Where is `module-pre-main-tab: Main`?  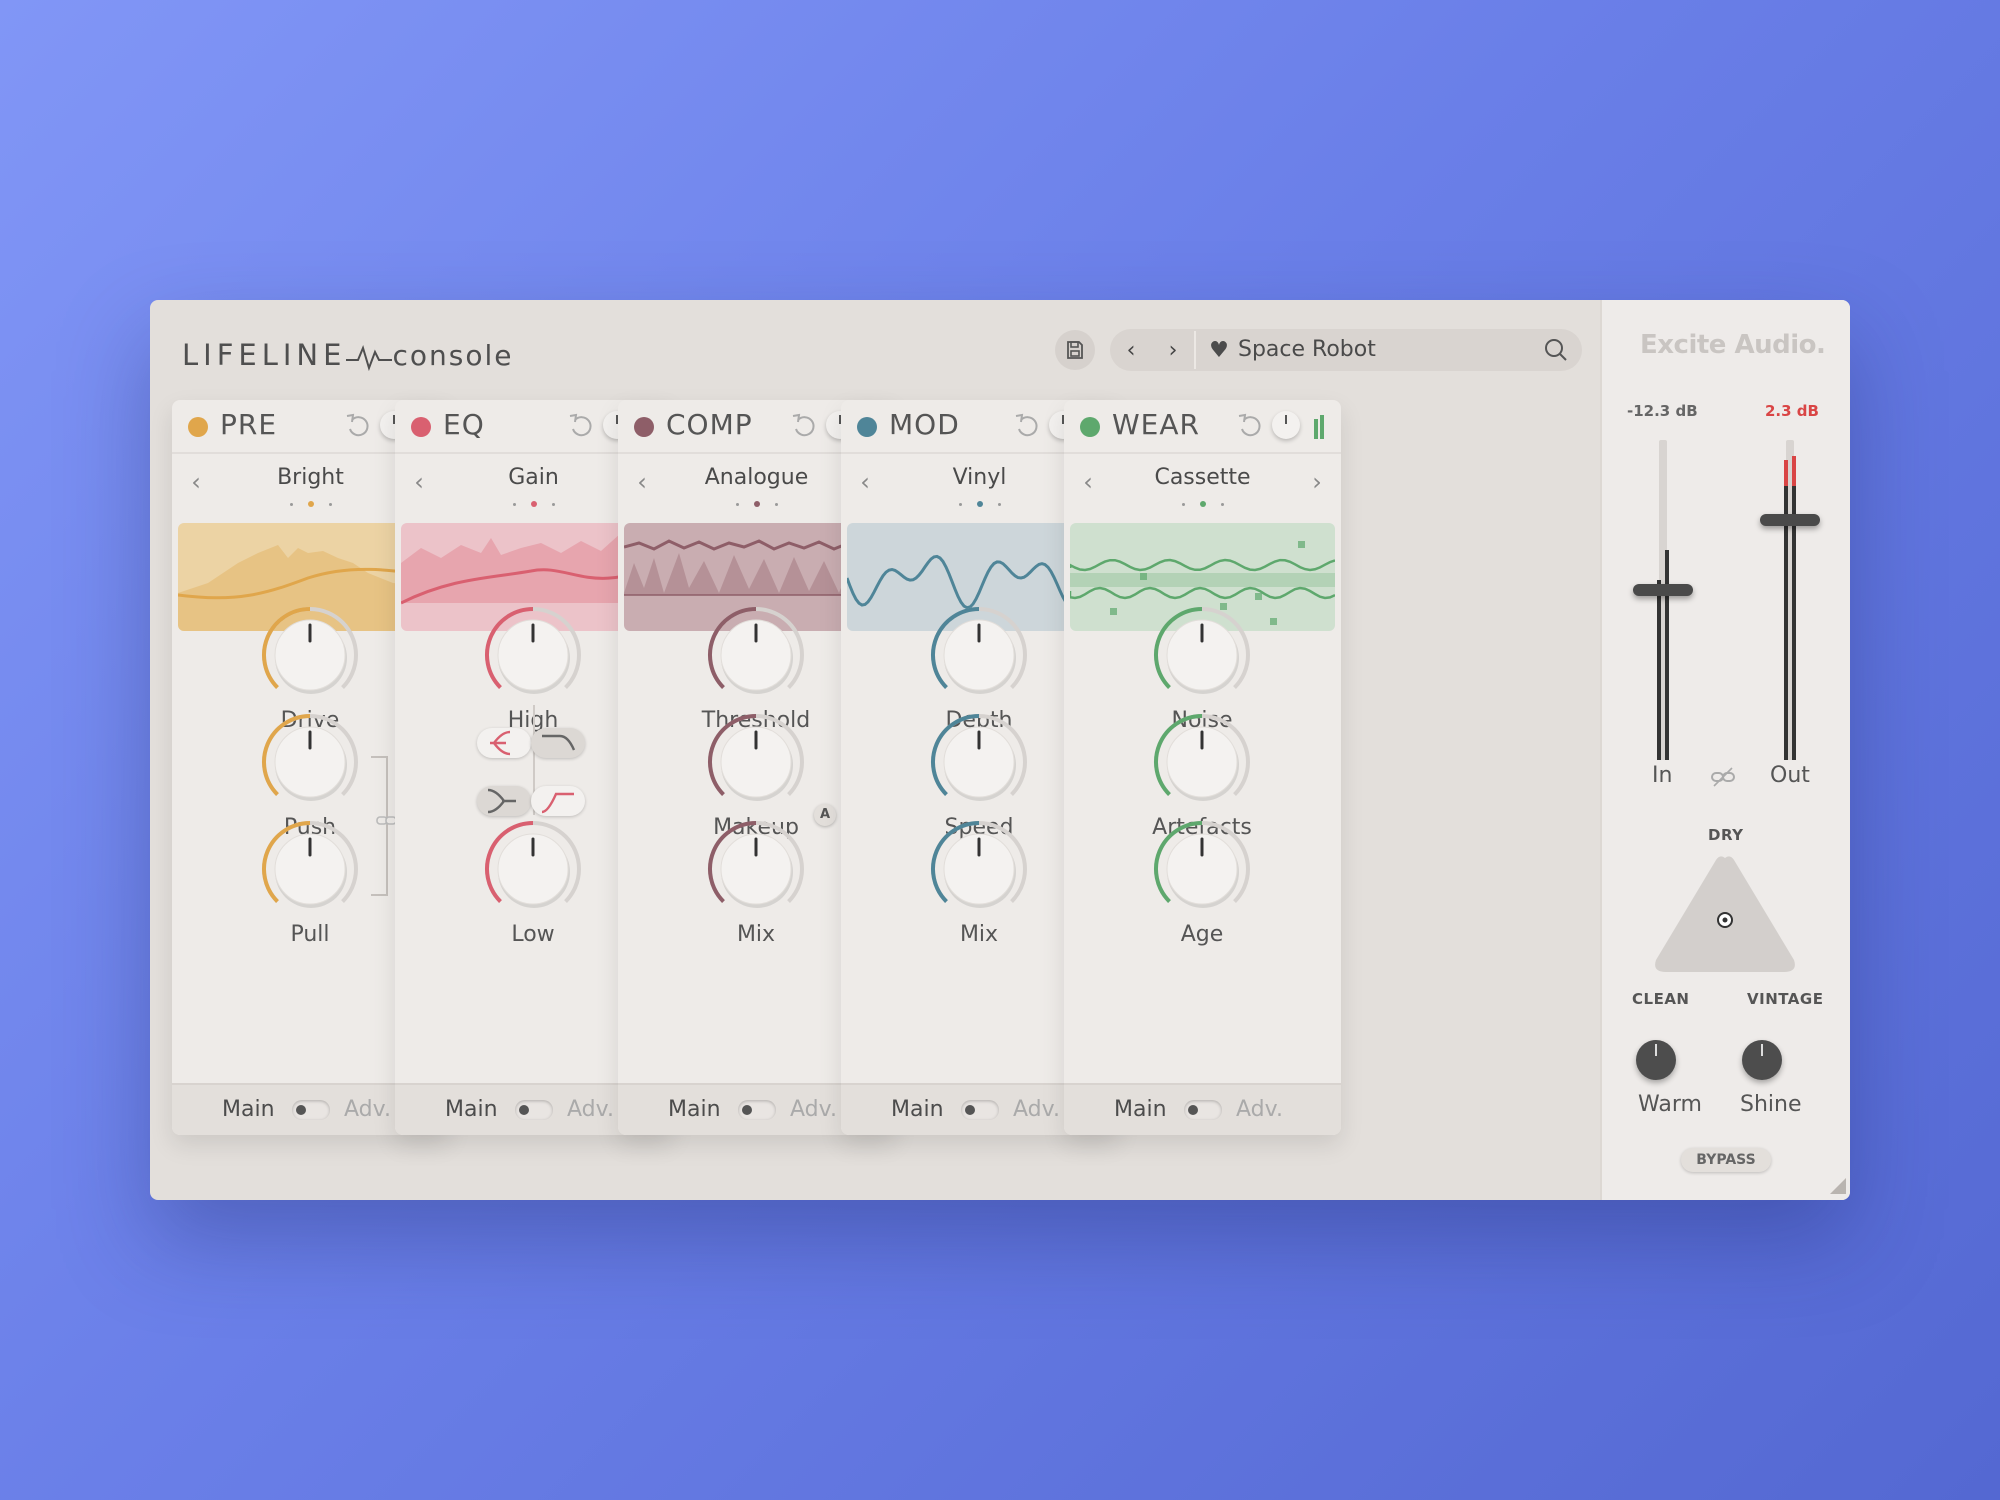 module-pre-main-tab: Main is located at coordinates (248, 1109).